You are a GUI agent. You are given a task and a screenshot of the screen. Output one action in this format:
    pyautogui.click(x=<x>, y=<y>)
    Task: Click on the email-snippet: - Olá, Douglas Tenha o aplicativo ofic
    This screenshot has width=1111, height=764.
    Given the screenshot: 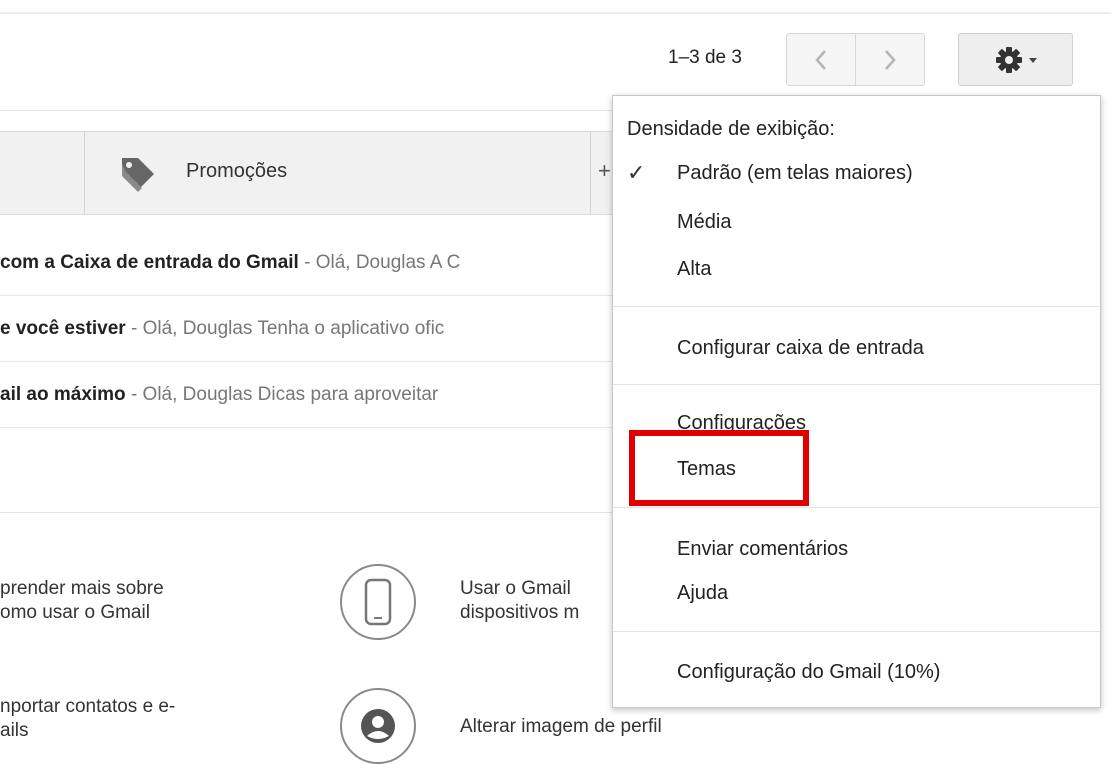 What is the action you would take?
    pyautogui.click(x=285, y=328)
    